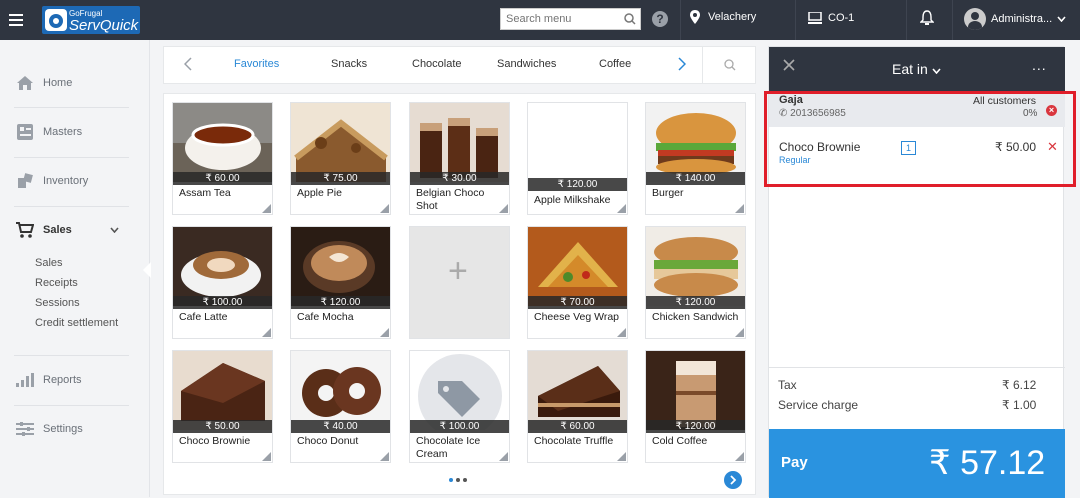  I want to click on menu-item-cafe-latte: ₹ 100.00 Cafe Latte, so click(222, 282).